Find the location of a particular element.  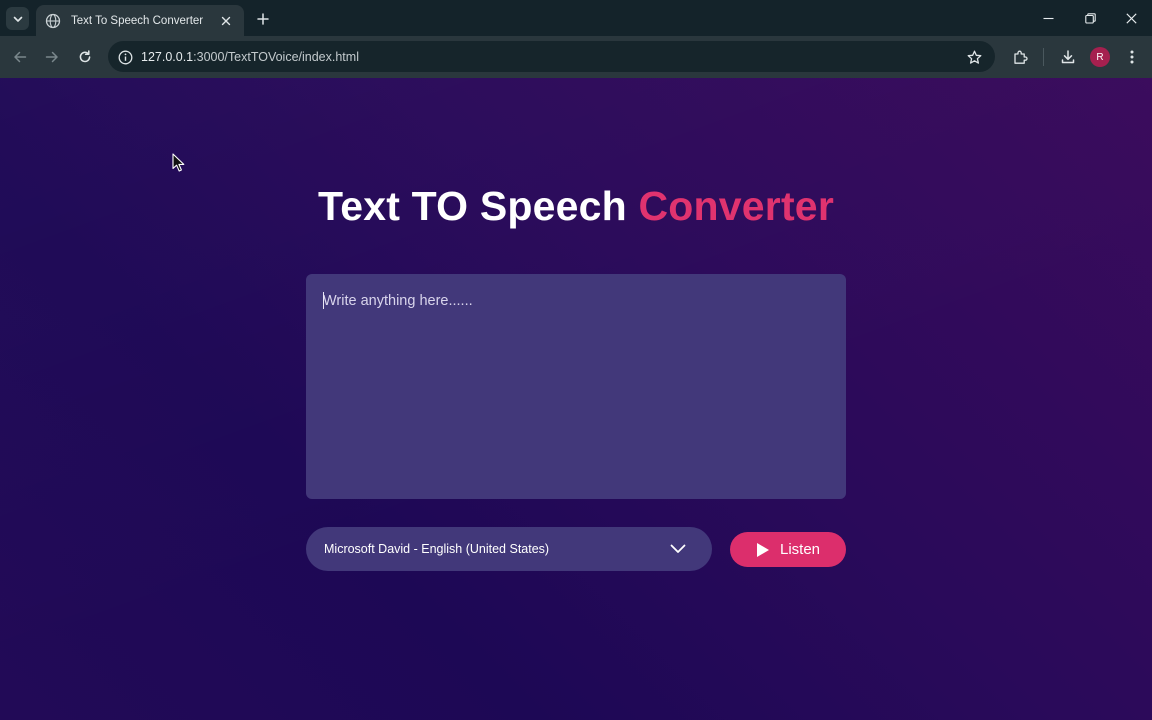

listen-button: Listen is located at coordinates (788, 549).